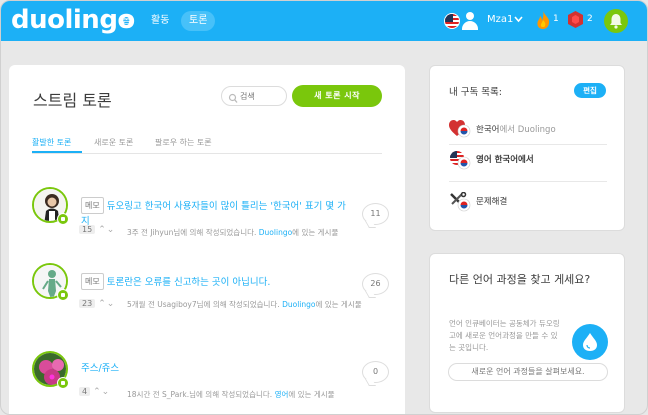 The image size is (648, 415). What do you see at coordinates (460, 203) in the screenshot?
I see `tools-icon` at bounding box center [460, 203].